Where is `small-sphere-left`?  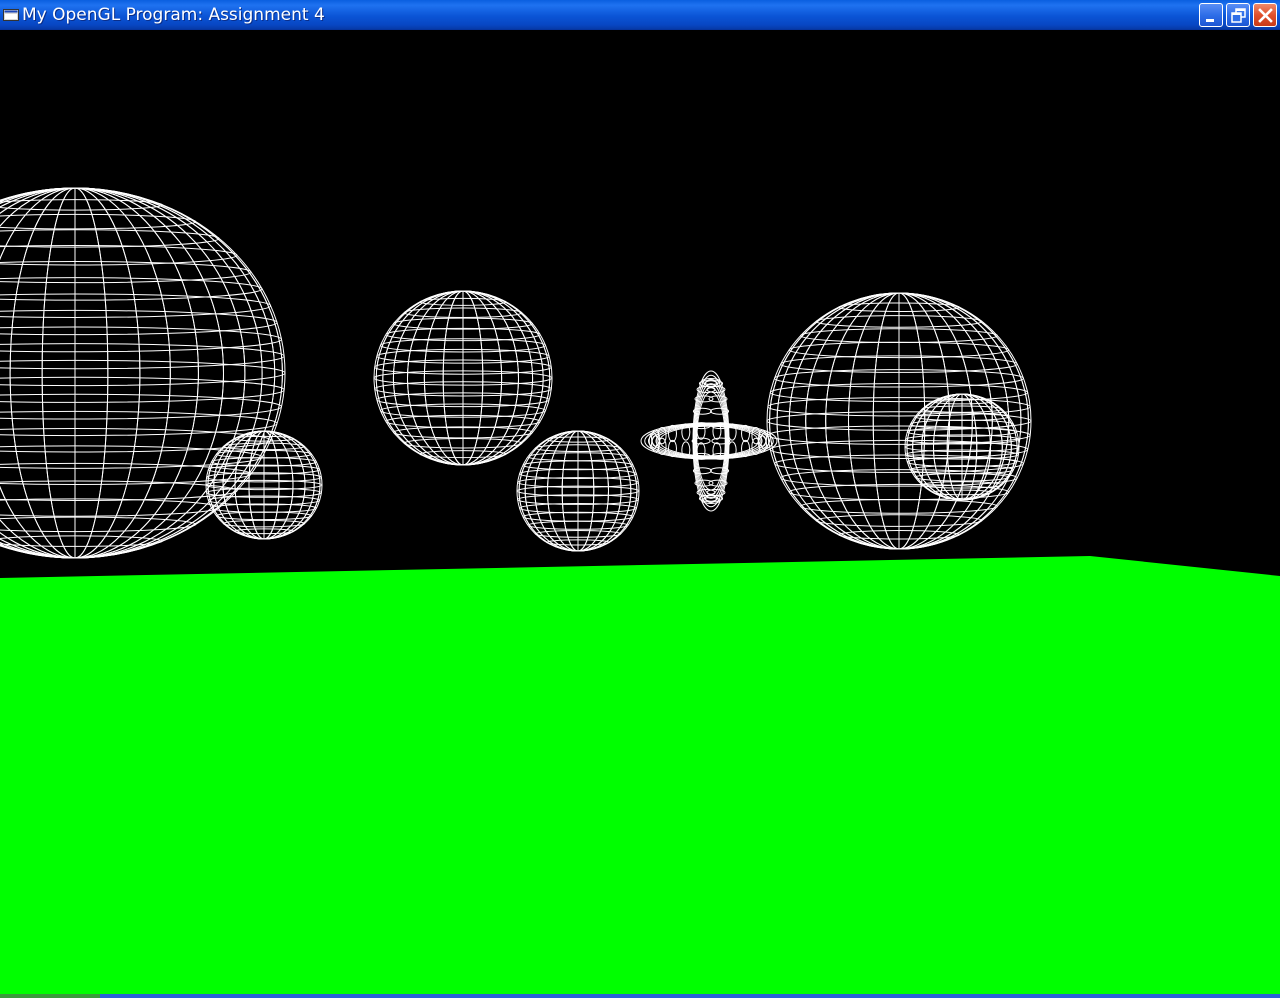
small-sphere-left is located at coordinates (264, 485).